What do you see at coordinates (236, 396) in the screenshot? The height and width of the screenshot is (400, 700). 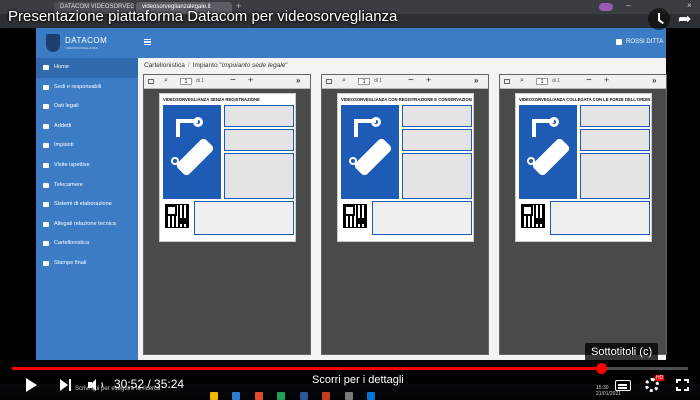 I see `edge-icon` at bounding box center [236, 396].